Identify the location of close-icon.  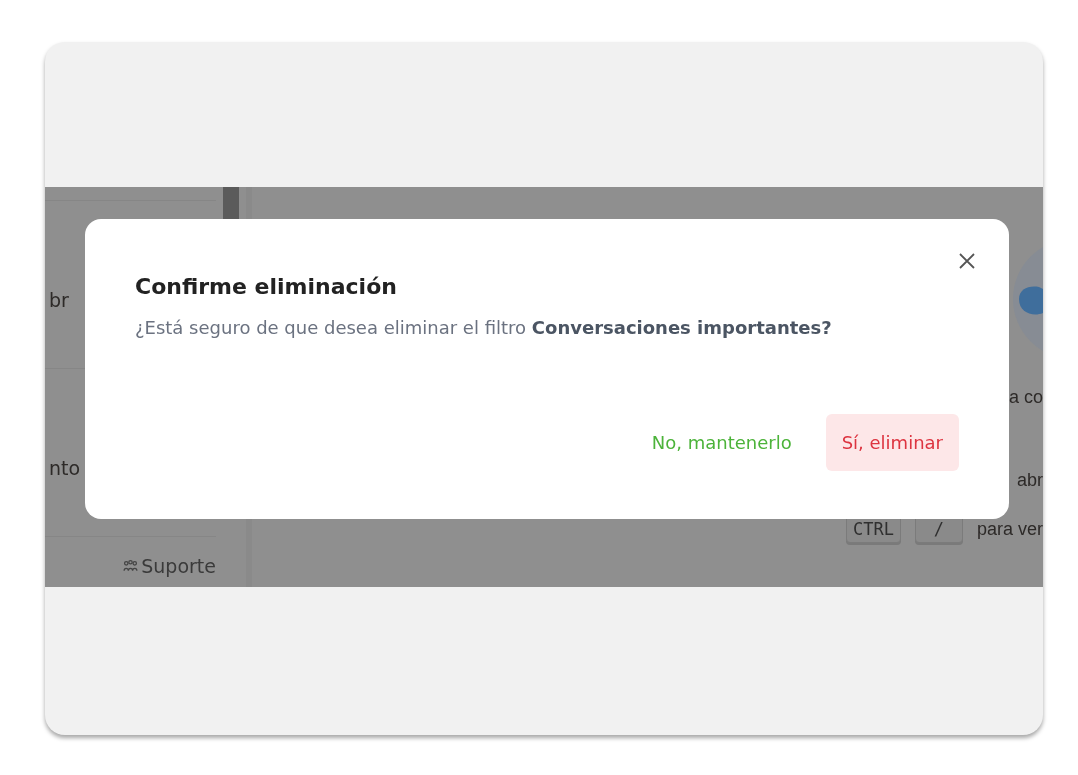
(967, 261).